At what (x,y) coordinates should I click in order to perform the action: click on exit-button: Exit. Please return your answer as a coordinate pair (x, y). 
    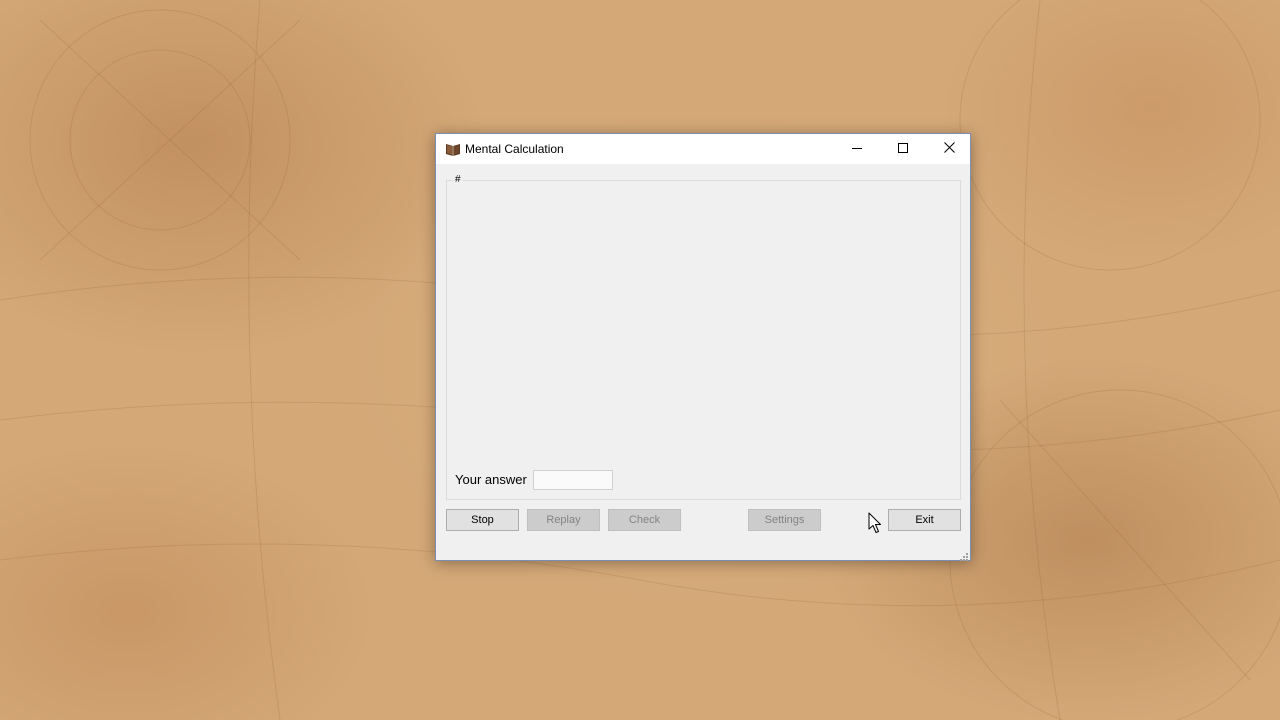
    Looking at the image, I should click on (924, 520).